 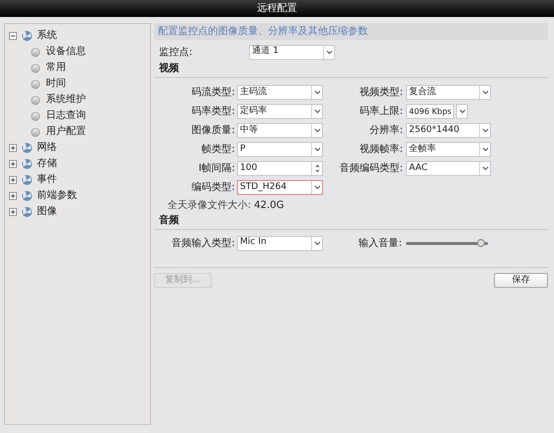 I want to click on field-label: 监控点:, so click(x=176, y=53).